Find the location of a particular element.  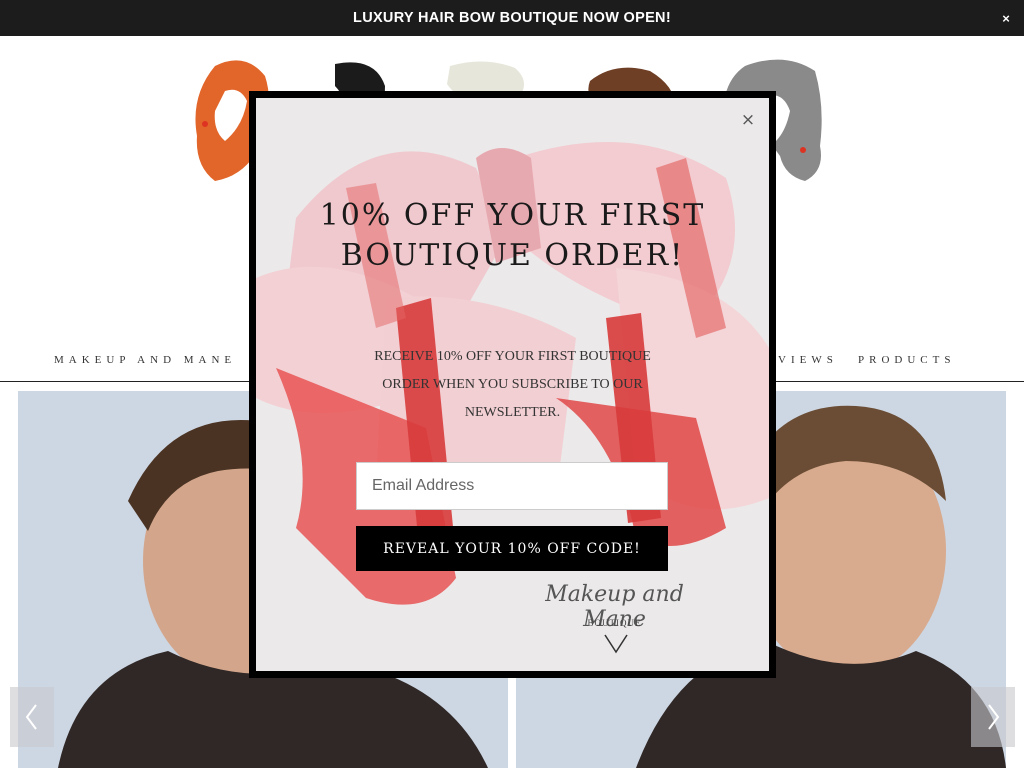

reveal-code-button: REVEAL YOUR 10% OFF CODE! is located at coordinates (512, 548).